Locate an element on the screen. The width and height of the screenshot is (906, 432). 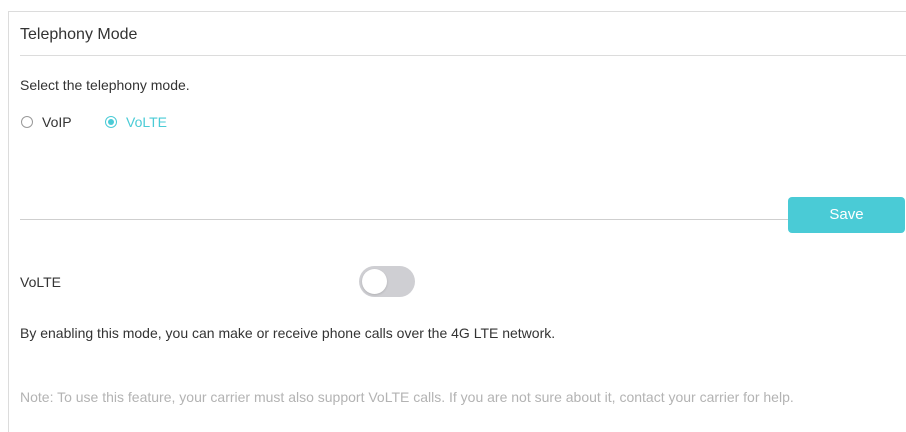
toggle-knob is located at coordinates (374, 281).